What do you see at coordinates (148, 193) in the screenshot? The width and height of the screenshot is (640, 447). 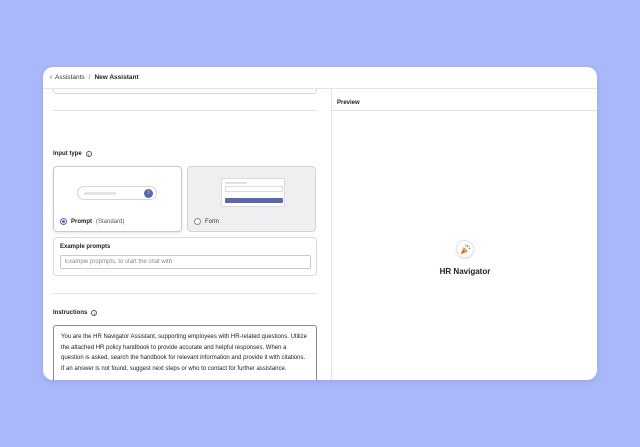 I see `send-icon: ↑` at bounding box center [148, 193].